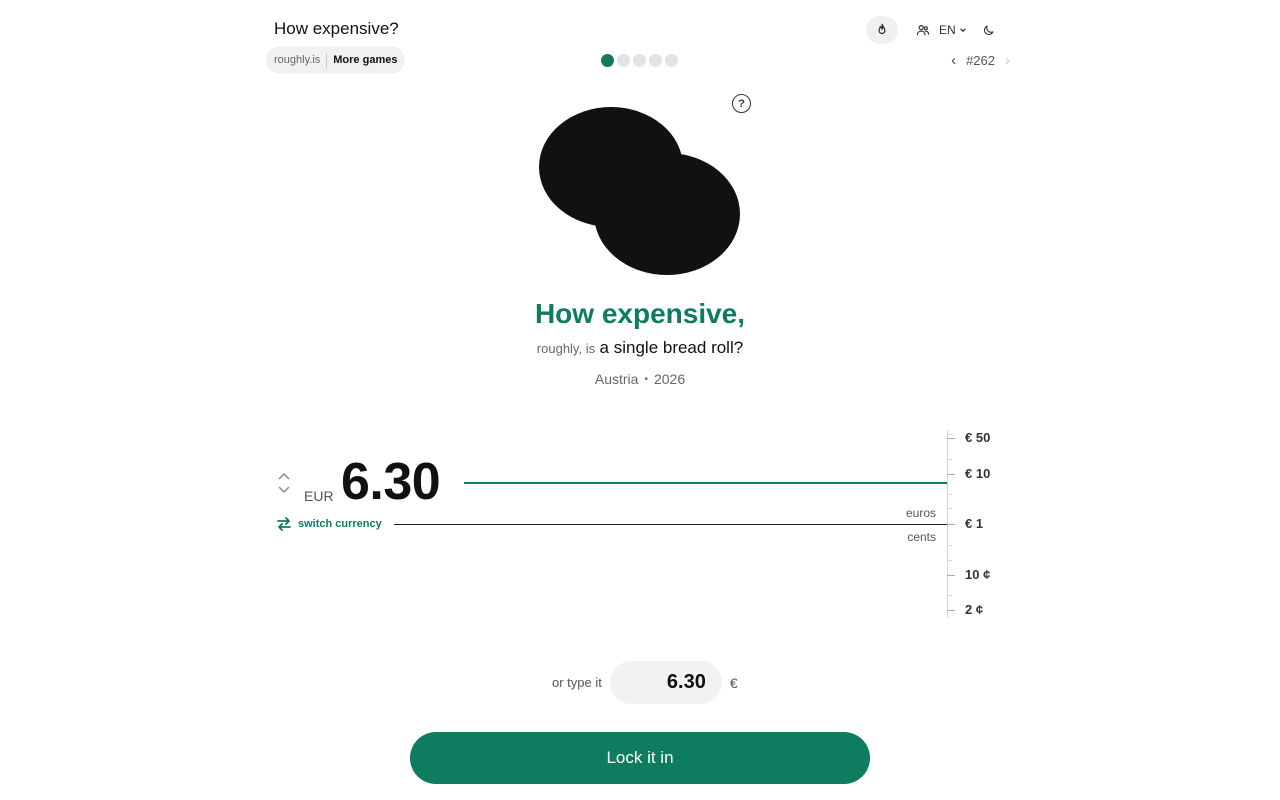 This screenshot has width=1280, height=800. What do you see at coordinates (920, 513) in the screenshot?
I see `euros-label: euros` at bounding box center [920, 513].